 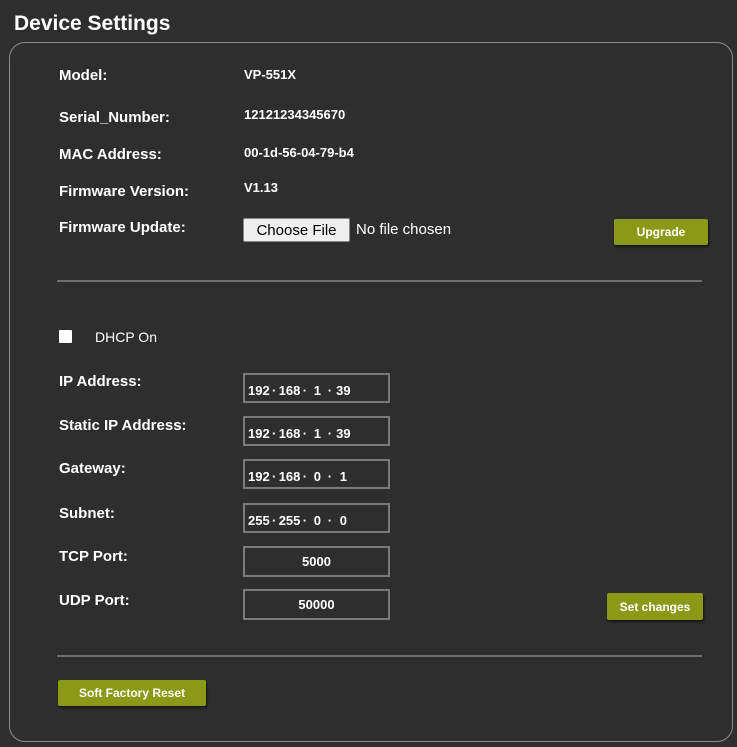 I want to click on serial-number-value: 12121234345670, so click(x=295, y=114).